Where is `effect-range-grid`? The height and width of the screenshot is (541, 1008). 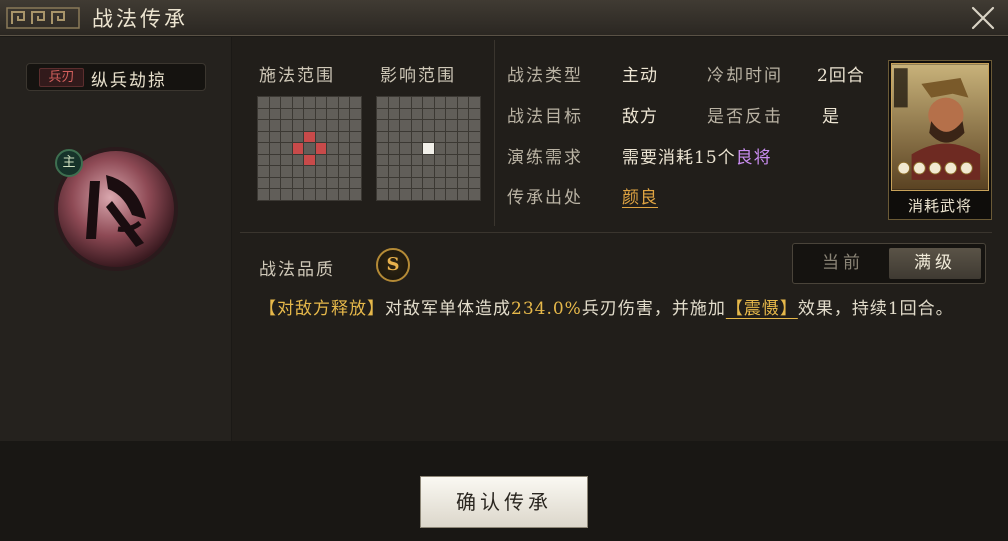 effect-range-grid is located at coordinates (428, 148).